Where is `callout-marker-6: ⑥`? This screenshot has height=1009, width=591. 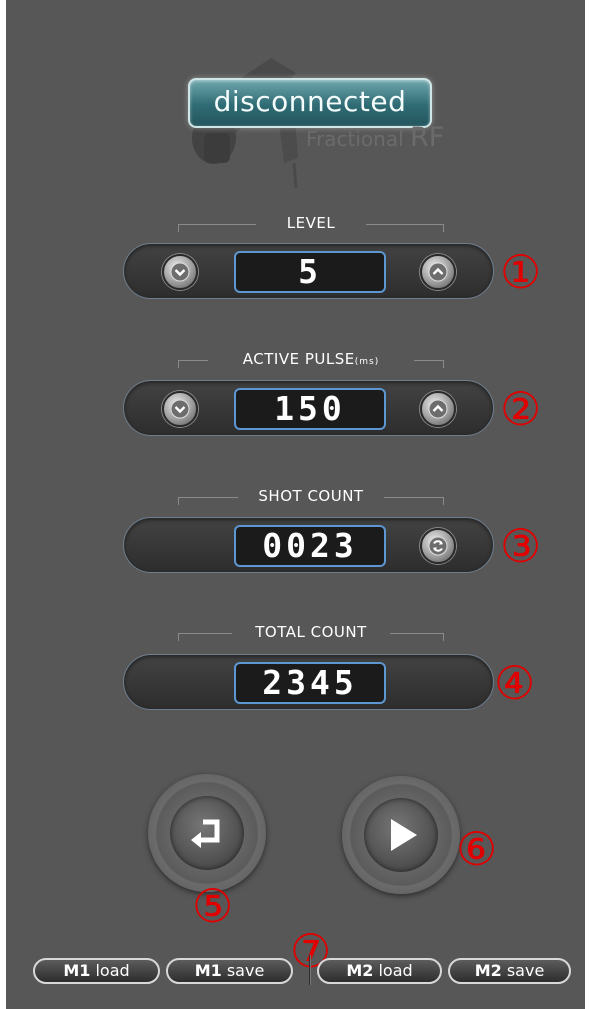
callout-marker-6: ⑥ is located at coordinates (477, 849).